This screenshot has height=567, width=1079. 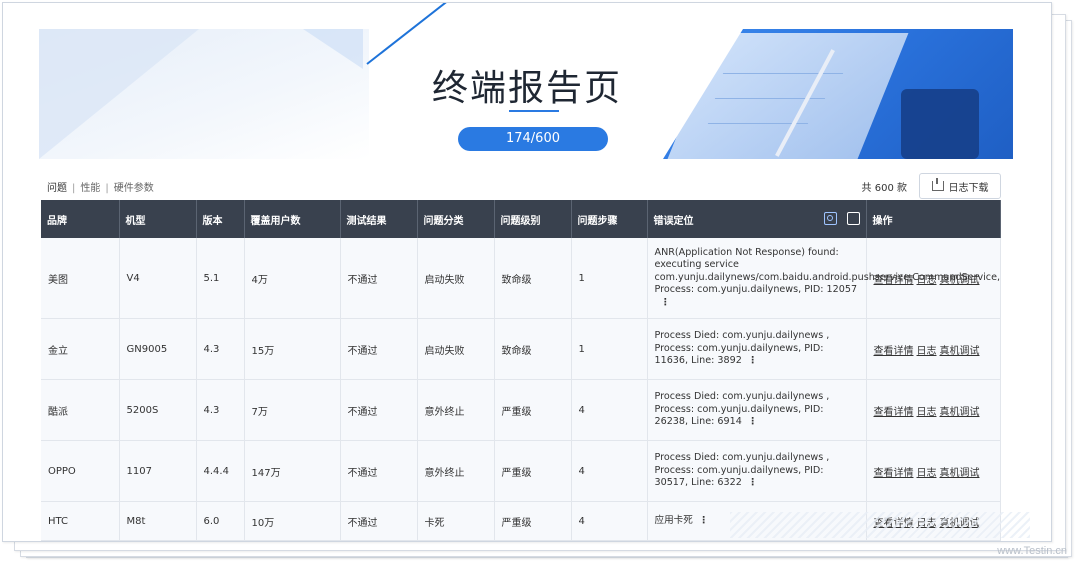 I want to click on col-model: 机型, so click(x=158, y=219).